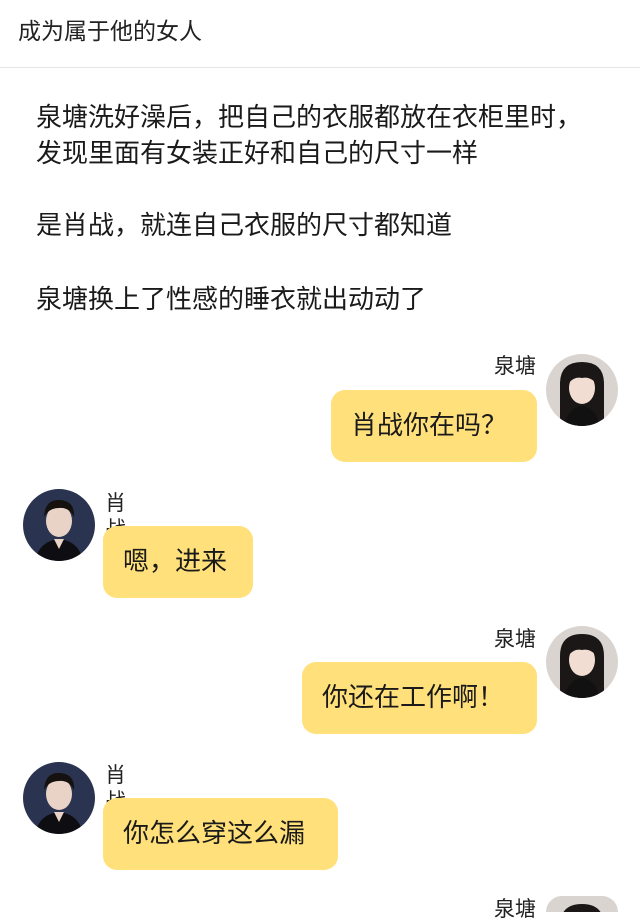 This screenshot has height=922, width=640. What do you see at coordinates (220, 834) in the screenshot?
I see `message-bubble: 你怎么穿这么漏` at bounding box center [220, 834].